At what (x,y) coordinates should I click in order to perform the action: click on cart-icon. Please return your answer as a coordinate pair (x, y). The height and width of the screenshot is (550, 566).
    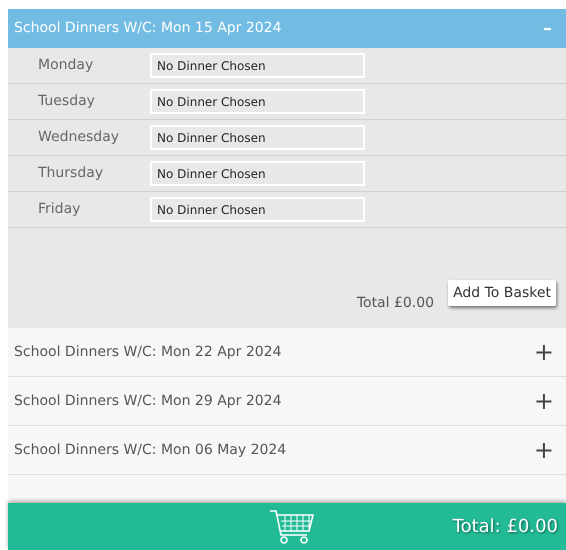
    Looking at the image, I should click on (292, 526).